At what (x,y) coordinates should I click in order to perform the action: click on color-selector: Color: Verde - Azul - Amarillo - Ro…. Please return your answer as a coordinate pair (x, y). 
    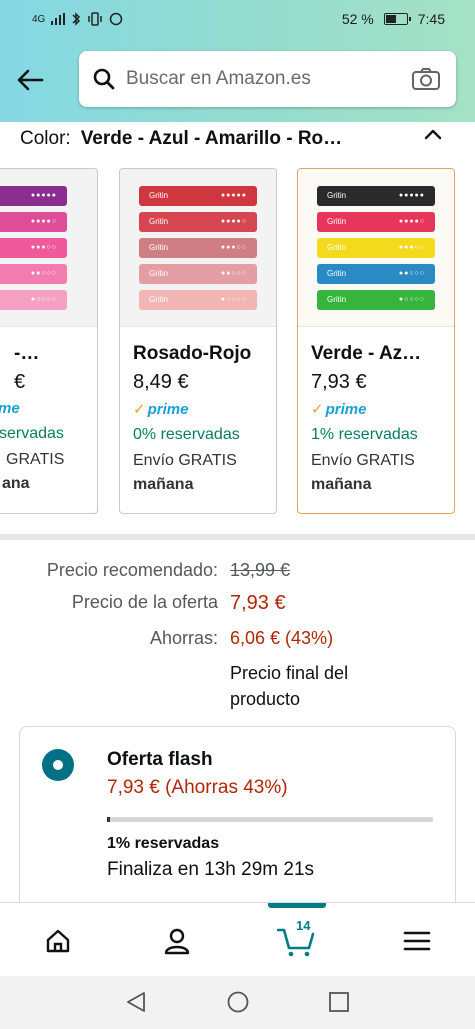
    Looking at the image, I should click on (240, 139).